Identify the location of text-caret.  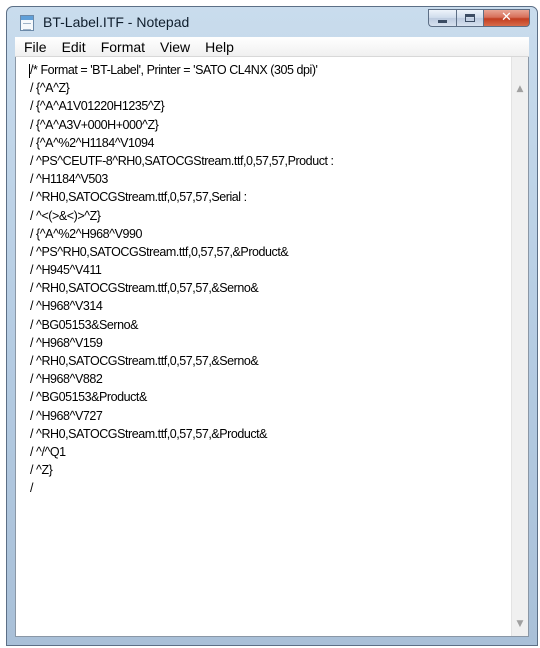
(29, 71).